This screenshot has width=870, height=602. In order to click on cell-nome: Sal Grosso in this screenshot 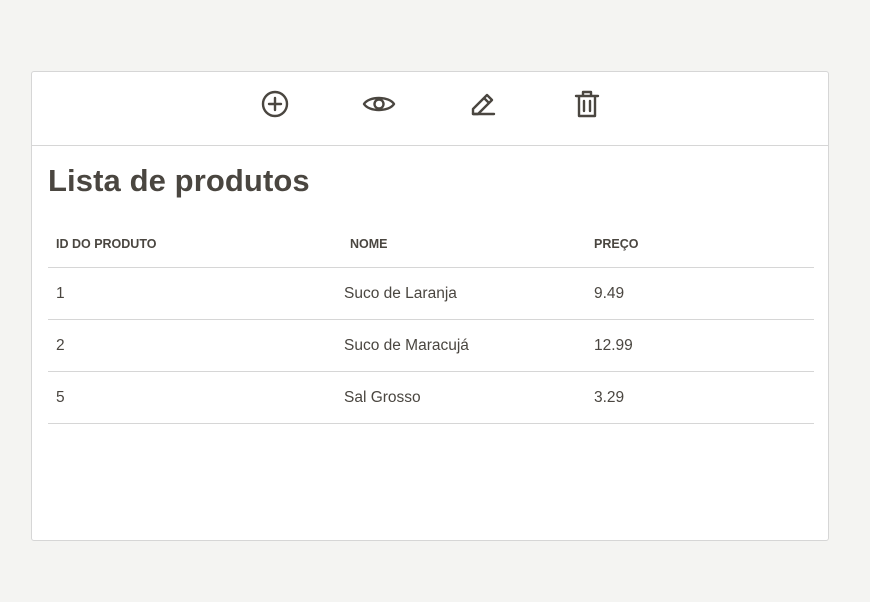, I will do `click(461, 397)`.